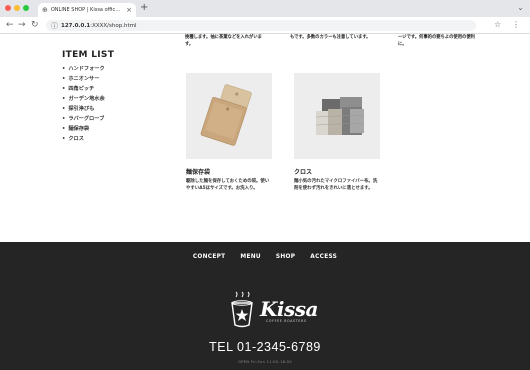 The image size is (530, 370). I want to click on item-list-link: • クロス, so click(88, 139).